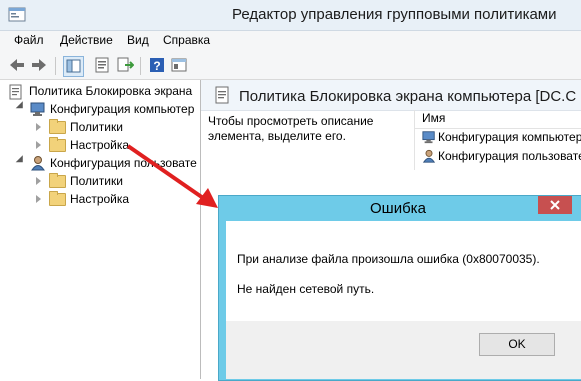 This screenshot has height=381, width=581. I want to click on forward-arrow-icon, so click(39, 65).